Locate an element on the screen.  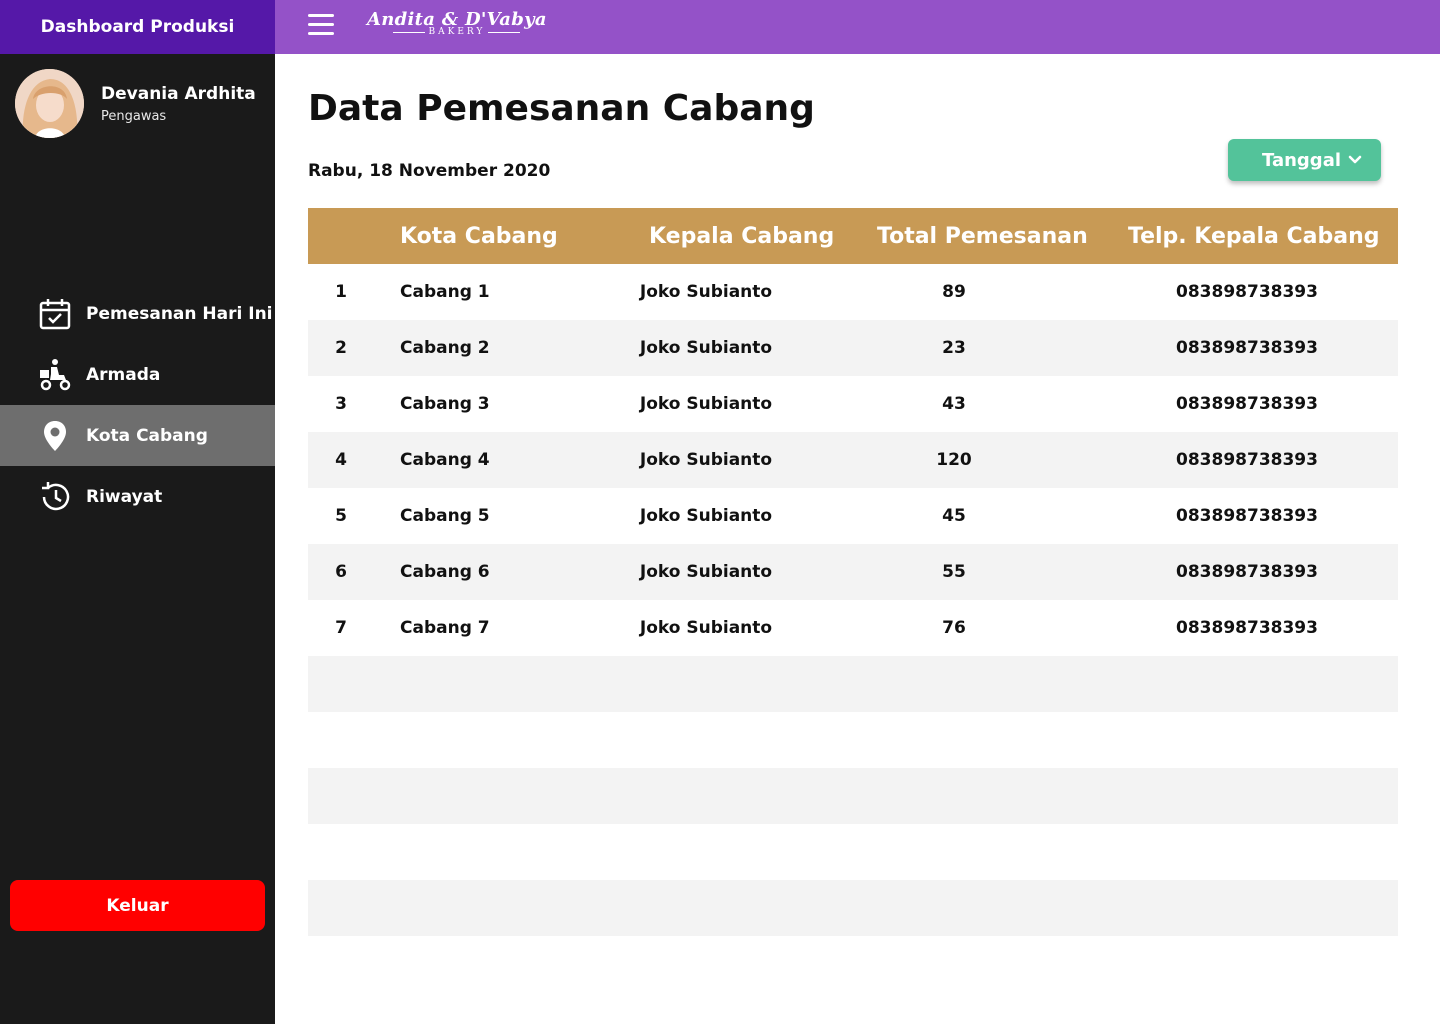
chevron-down-icon is located at coordinates (1355, 162).